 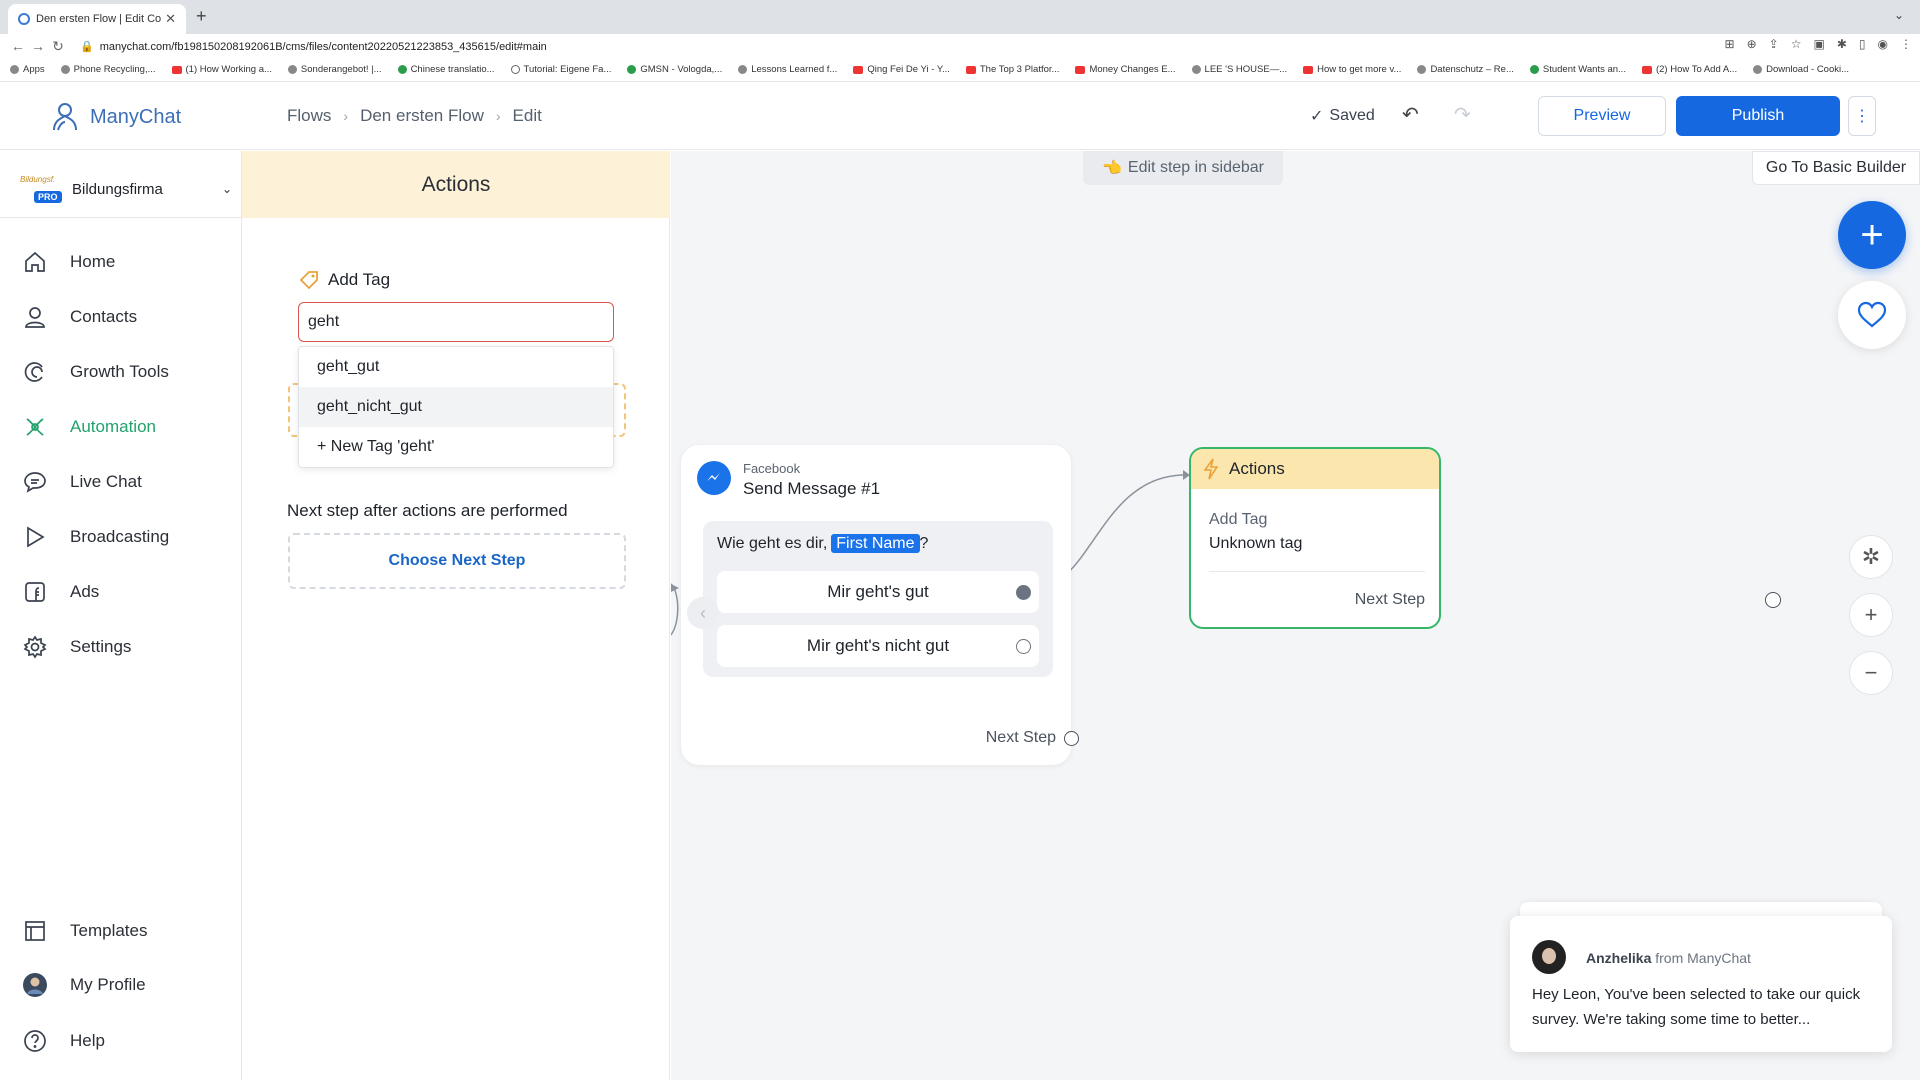 What do you see at coordinates (1774, 44) in the screenshot?
I see `share-icon: ⇪` at bounding box center [1774, 44].